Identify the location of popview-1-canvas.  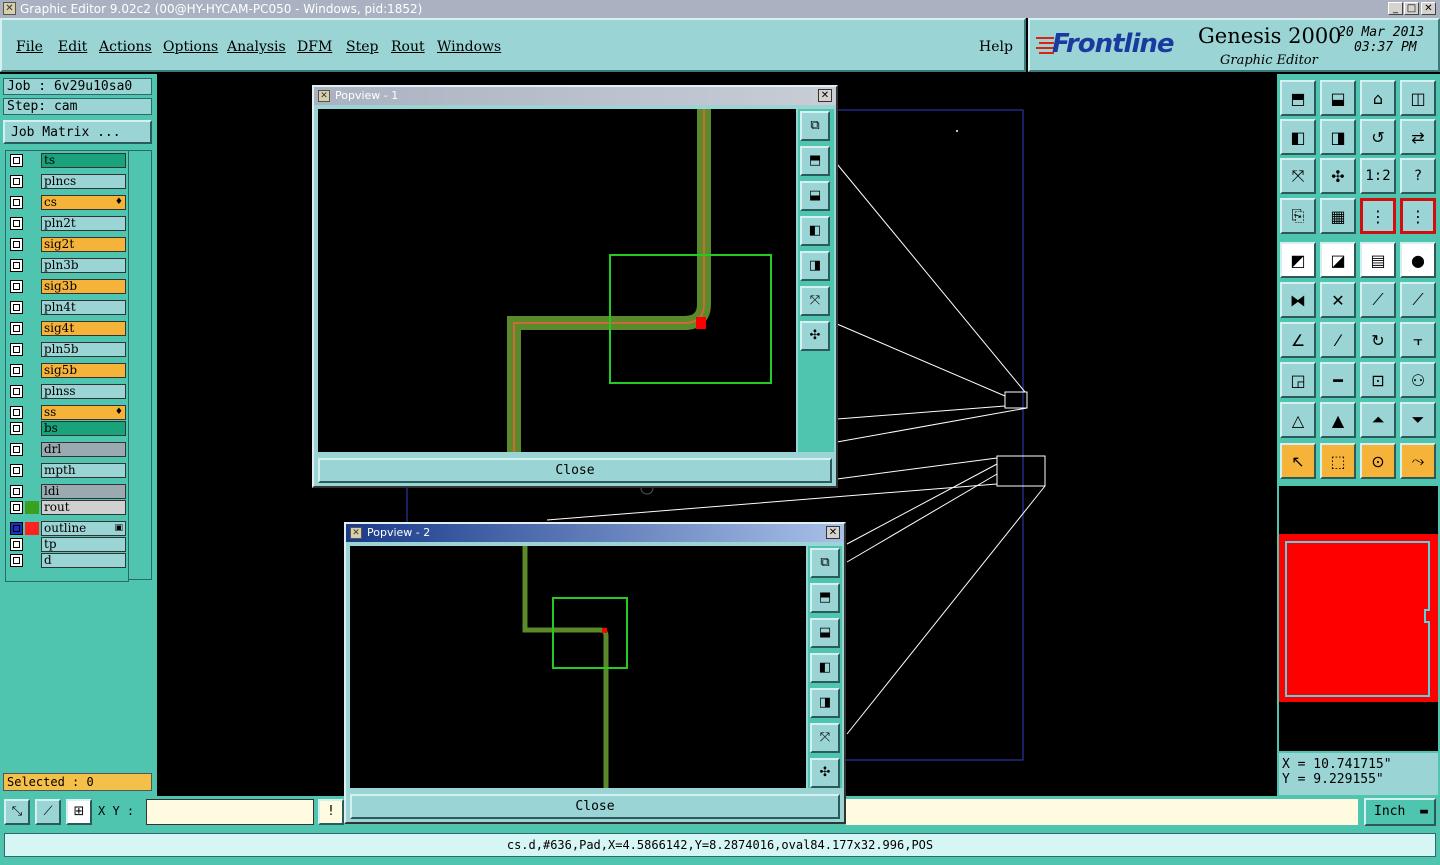
(557, 280).